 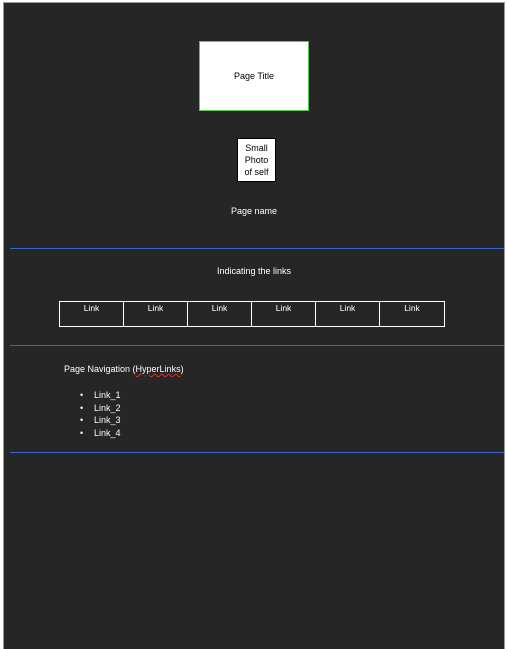 What do you see at coordinates (158, 369) in the screenshot?
I see `navigation-heading-hyperlinks: HyperLinks` at bounding box center [158, 369].